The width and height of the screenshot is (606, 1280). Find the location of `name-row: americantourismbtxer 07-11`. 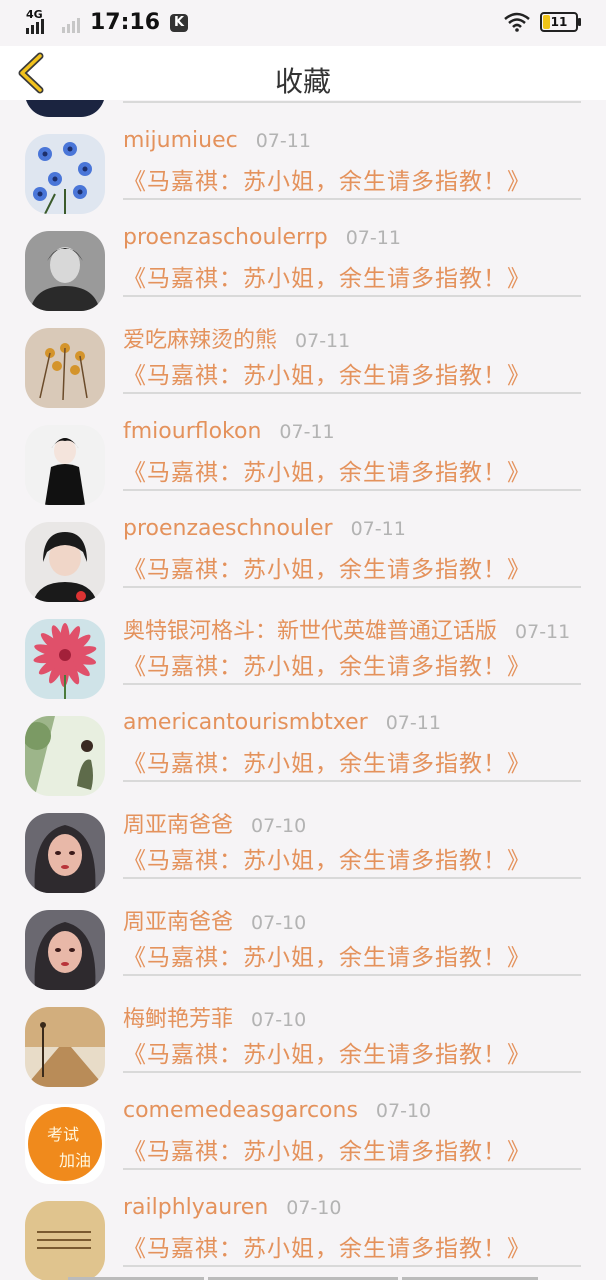

name-row: americantourismbtxer 07-11 is located at coordinates (282, 722).